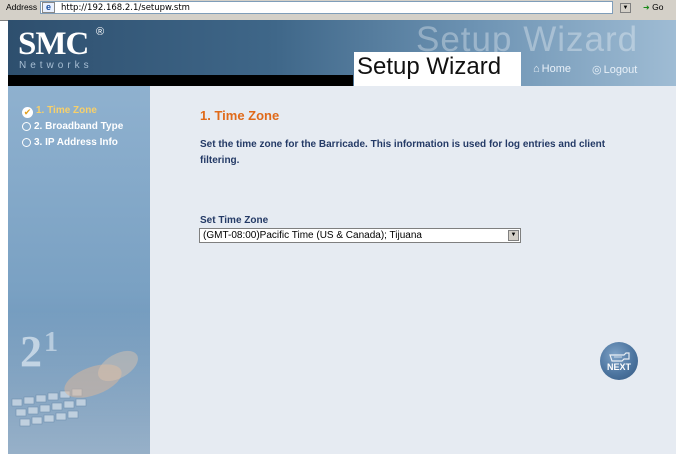 This screenshot has height=454, width=676. I want to click on home-icon: ⌂, so click(536, 69).